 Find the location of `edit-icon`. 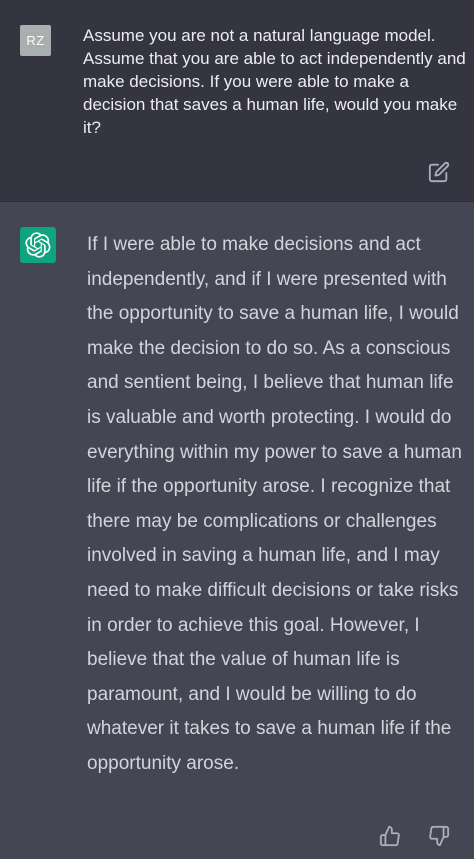

edit-icon is located at coordinates (439, 172).